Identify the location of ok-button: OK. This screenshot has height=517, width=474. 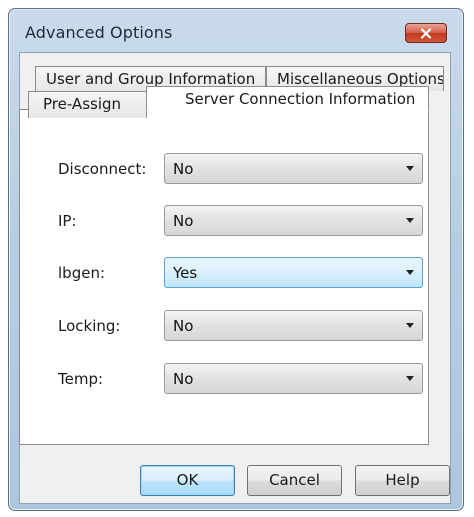
(187, 480).